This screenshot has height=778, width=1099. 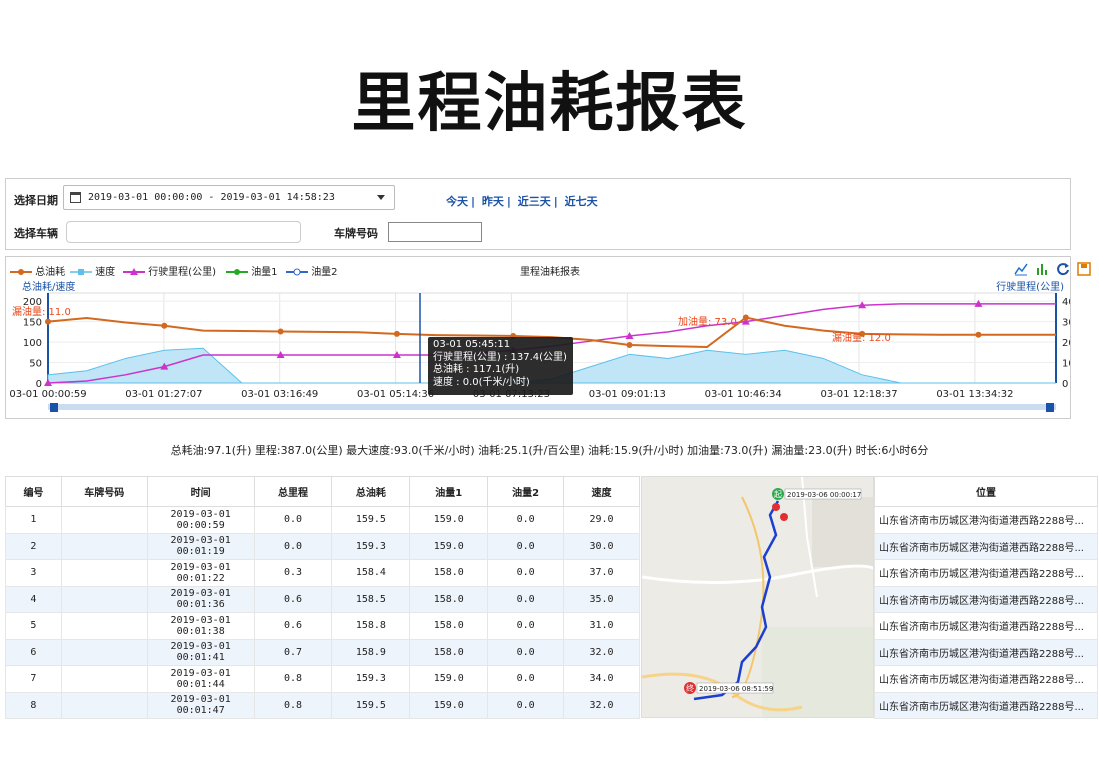 I want to click on table-cell: 4, so click(x=33, y=599).